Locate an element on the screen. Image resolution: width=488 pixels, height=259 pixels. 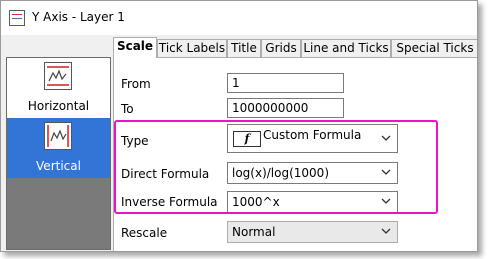
rescale-select: Normal is located at coordinates (312, 232).